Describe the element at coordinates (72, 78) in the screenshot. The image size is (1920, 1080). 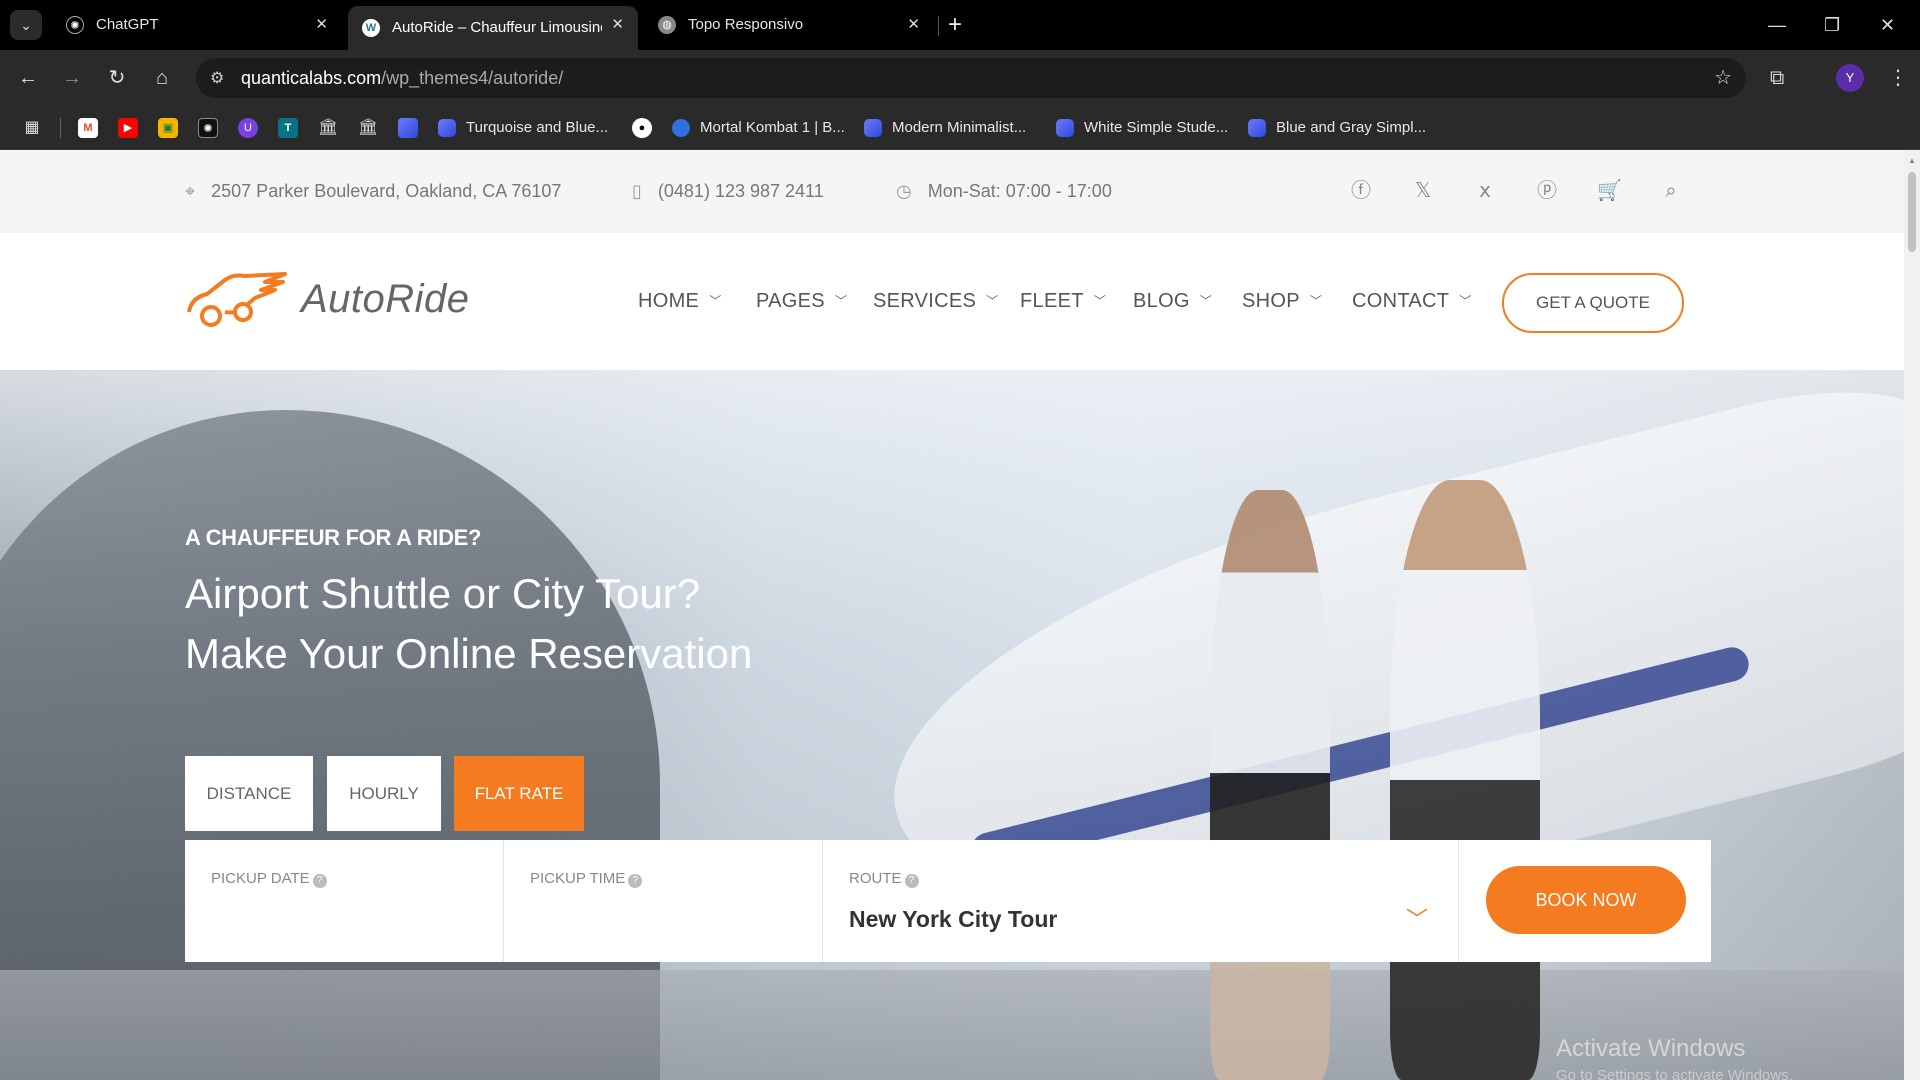
I see `forward-icon: →` at that location.